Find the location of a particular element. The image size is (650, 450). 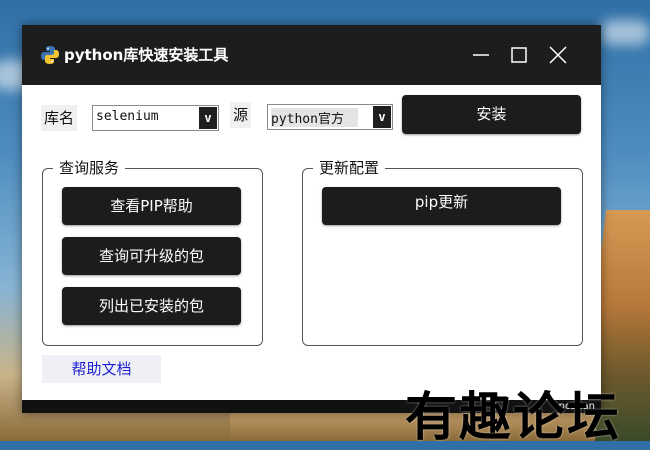

library-name-combobox: selenium v is located at coordinates (155, 118).